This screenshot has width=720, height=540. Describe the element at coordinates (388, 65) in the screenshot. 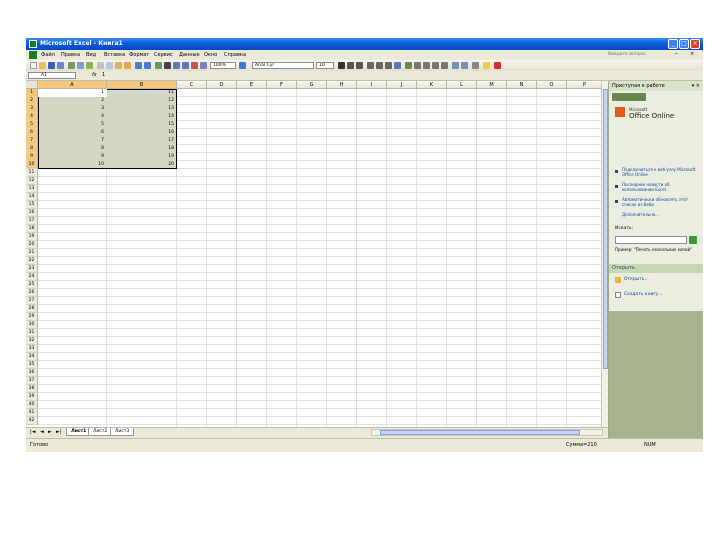

I see `align-right-icon` at that location.